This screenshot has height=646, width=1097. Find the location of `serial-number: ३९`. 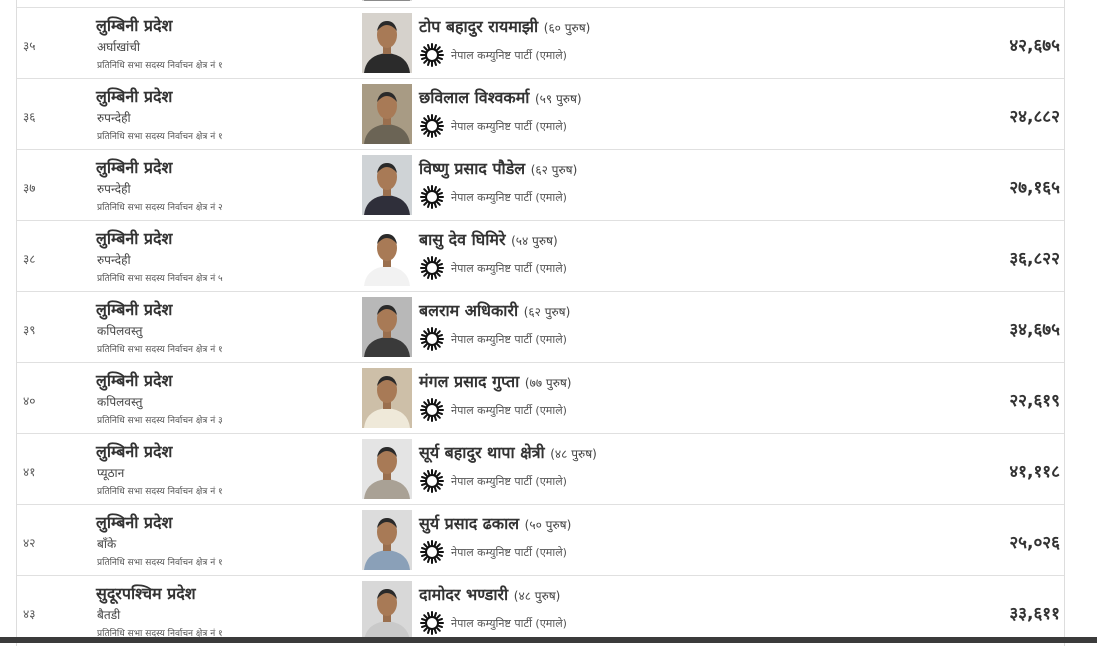

serial-number: ३९ is located at coordinates (29, 330).